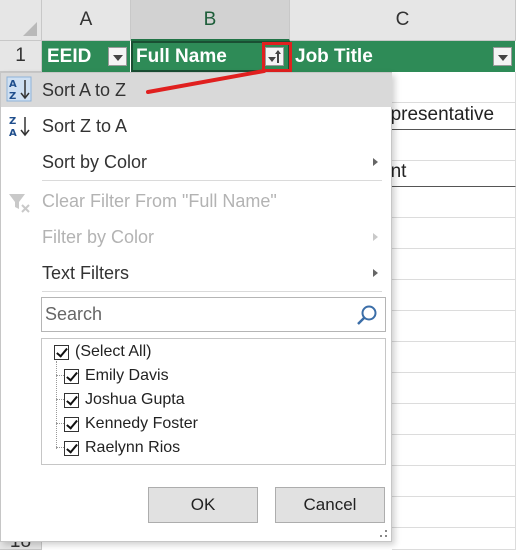 This screenshot has width=516, height=550. I want to click on header-text: Job Title, so click(334, 56).